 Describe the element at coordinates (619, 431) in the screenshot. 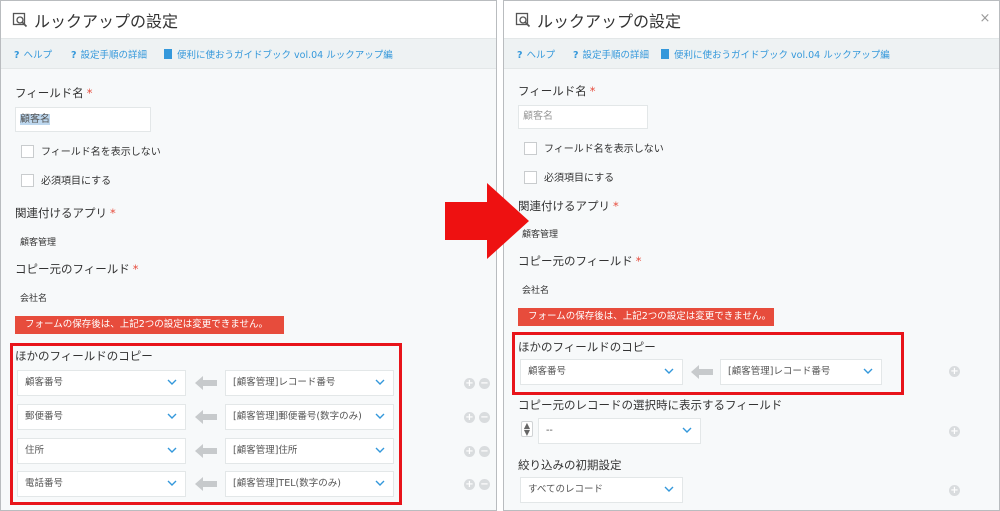

I see `display-field-dropdown: --` at that location.